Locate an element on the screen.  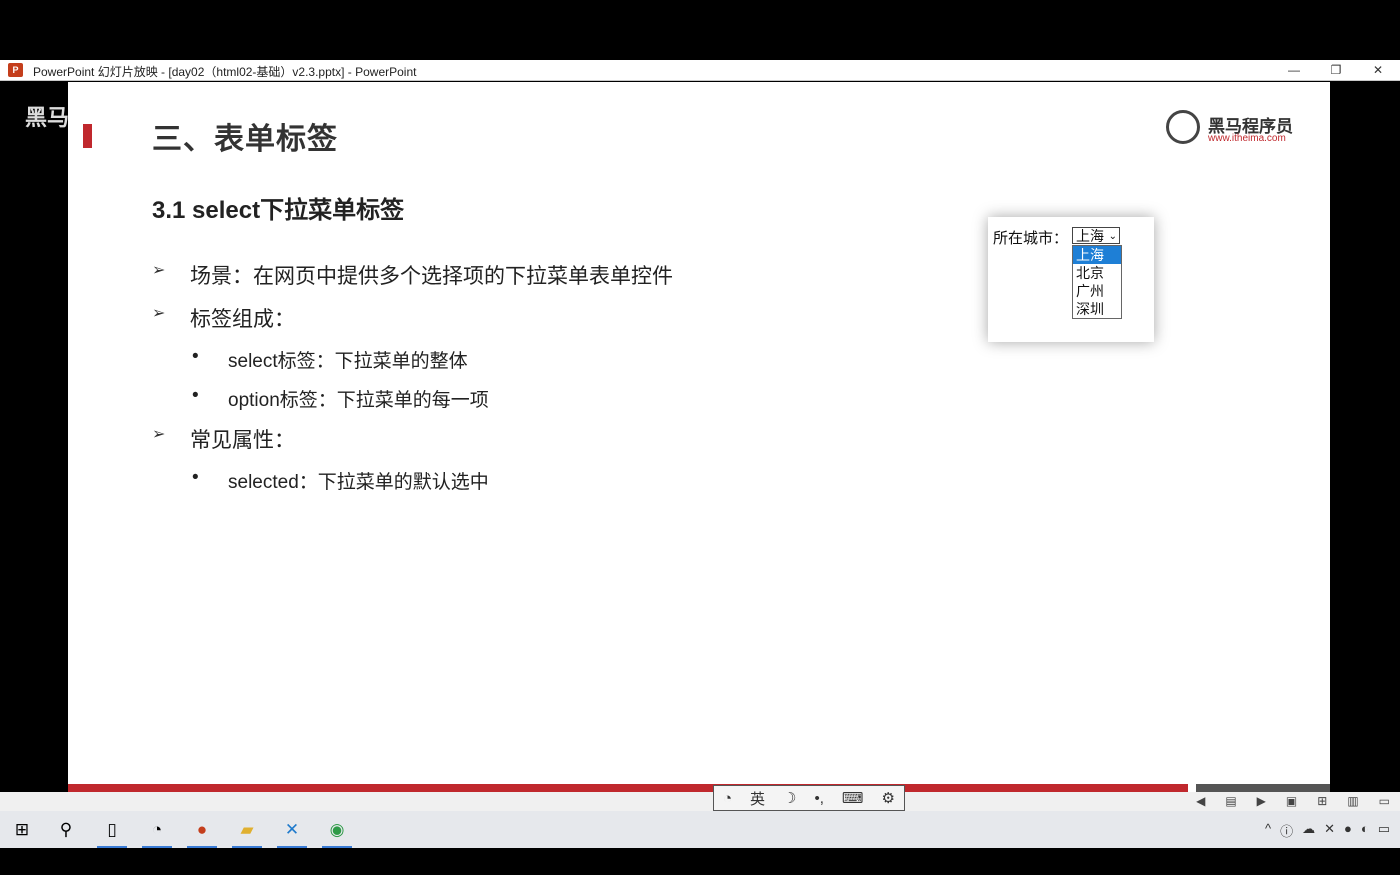
select-demo-box: 所在城市： 上海 ⌄ 上海 北京 广州 深圳 is located at coordinates (1071, 279).